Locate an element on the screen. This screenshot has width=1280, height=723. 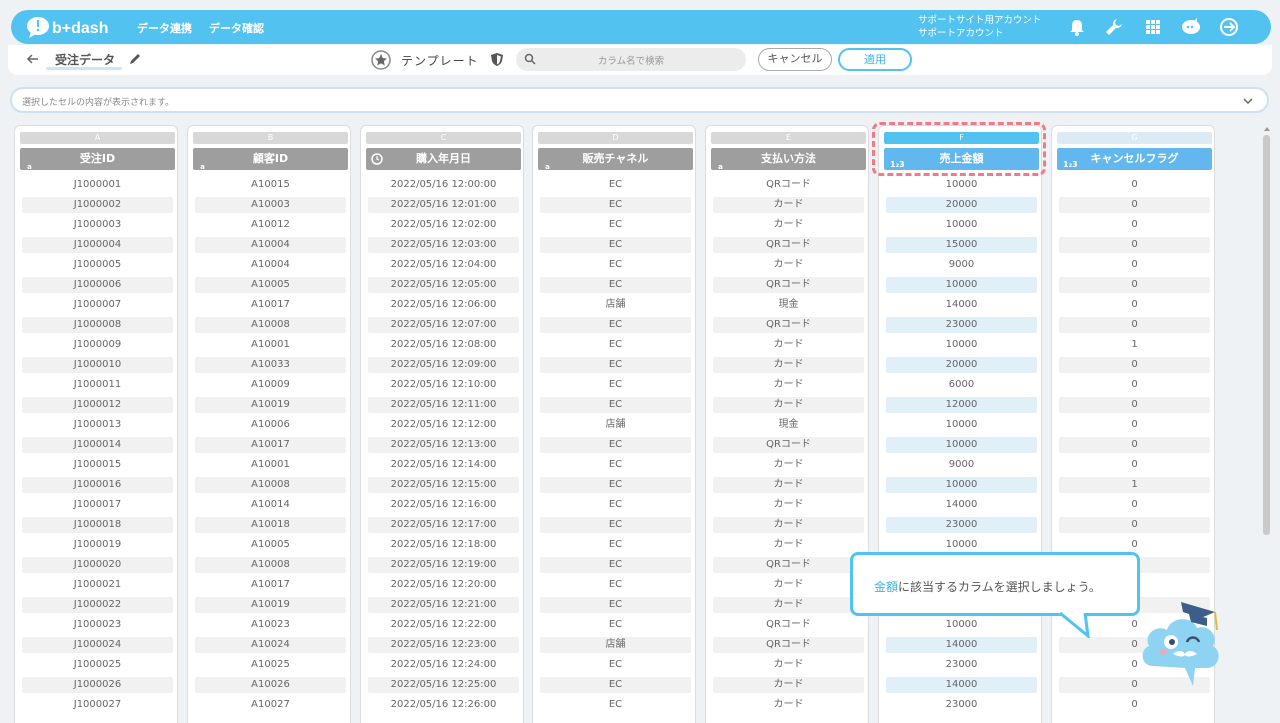
dataset-title: 受注データ is located at coordinates (85, 59).